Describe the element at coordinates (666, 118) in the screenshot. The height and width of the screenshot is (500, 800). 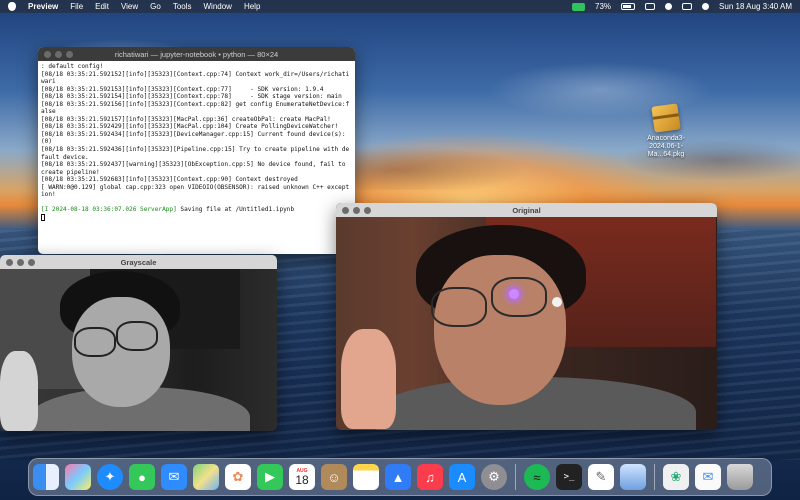
I see `package-icon` at that location.